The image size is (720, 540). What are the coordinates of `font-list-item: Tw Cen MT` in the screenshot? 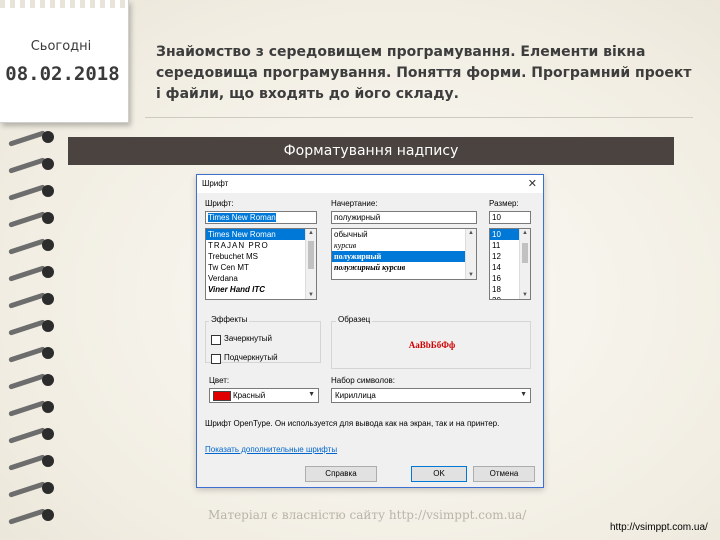 It's located at (261, 267).